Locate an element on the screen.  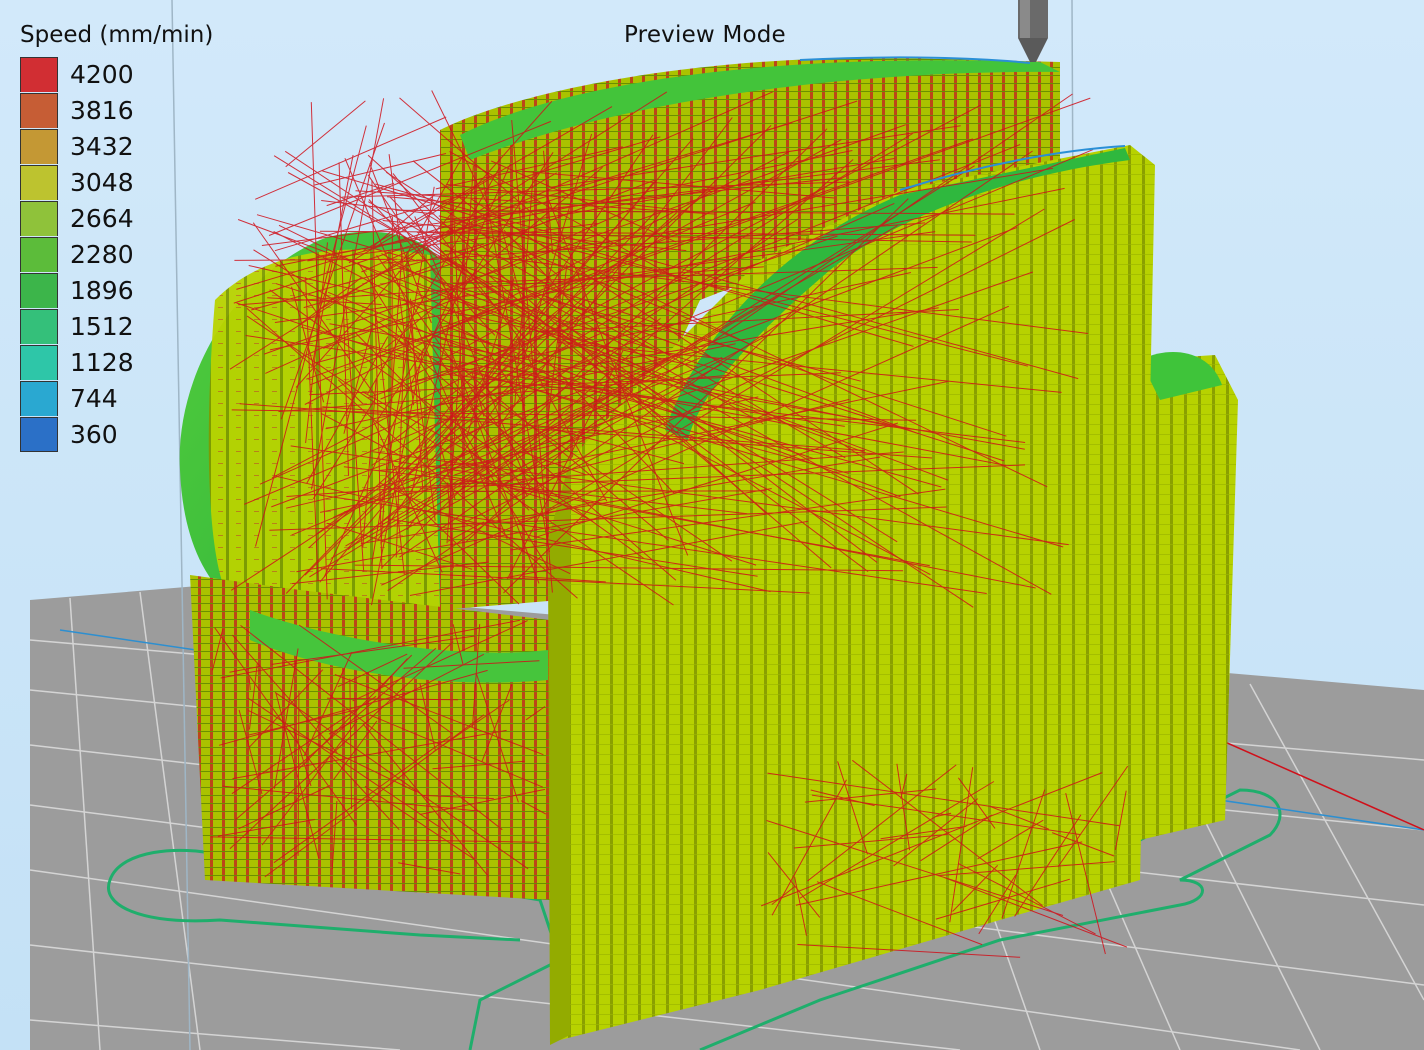
legend-entry: 3048 is located at coordinates (115, 182).